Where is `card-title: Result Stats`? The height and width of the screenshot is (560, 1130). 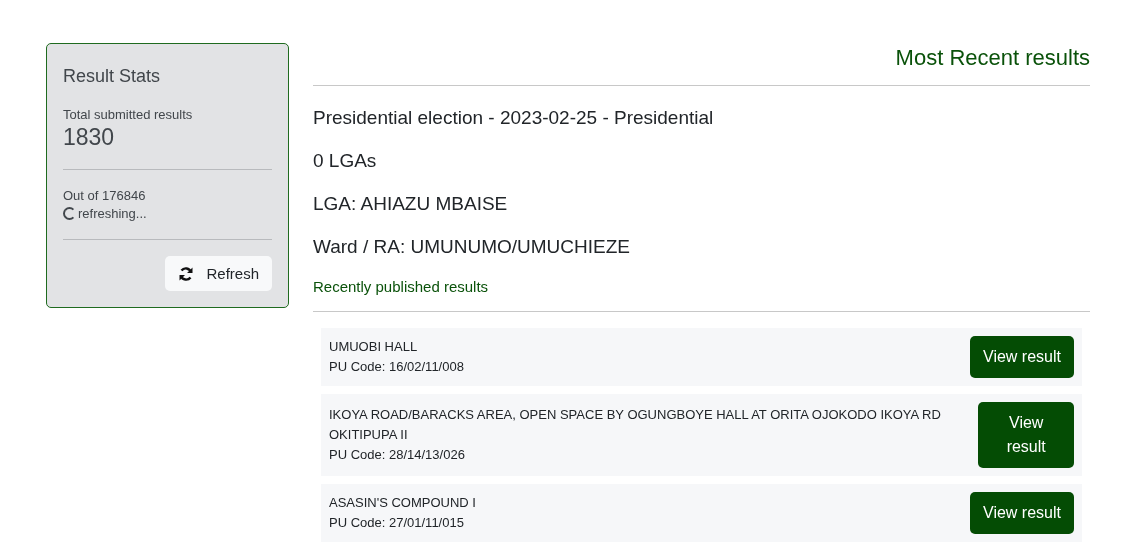 card-title: Result Stats is located at coordinates (112, 76).